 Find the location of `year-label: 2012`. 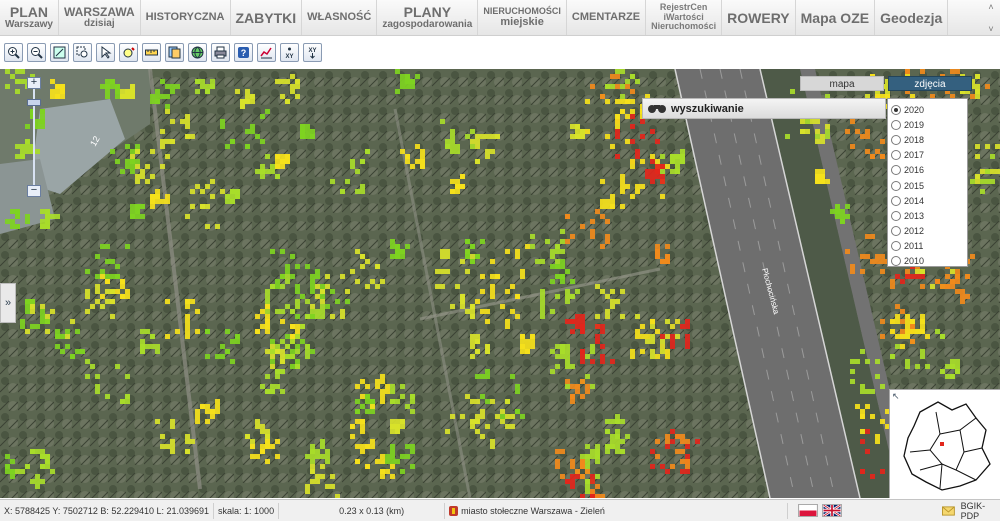

year-label: 2012 is located at coordinates (914, 231).